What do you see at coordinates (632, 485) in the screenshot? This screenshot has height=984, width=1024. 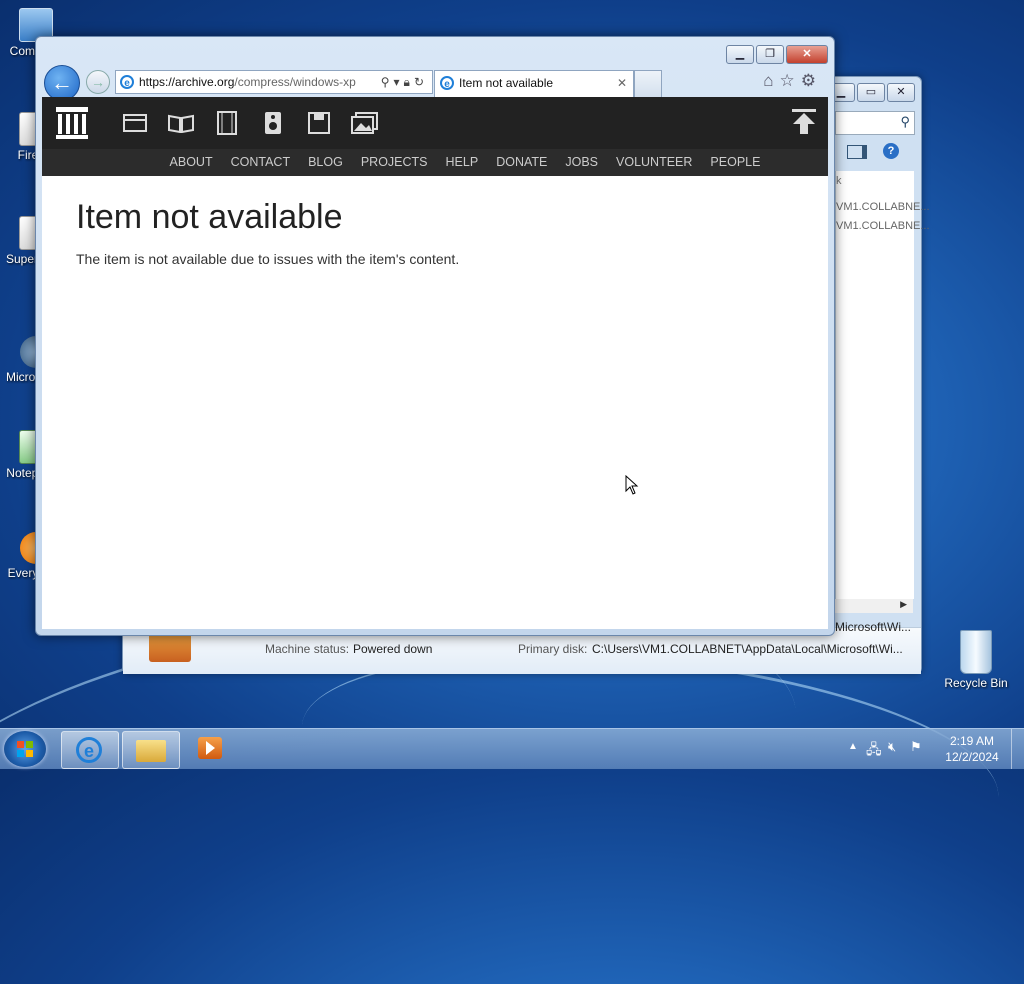 I see `mouse-cursor-icon` at bounding box center [632, 485].